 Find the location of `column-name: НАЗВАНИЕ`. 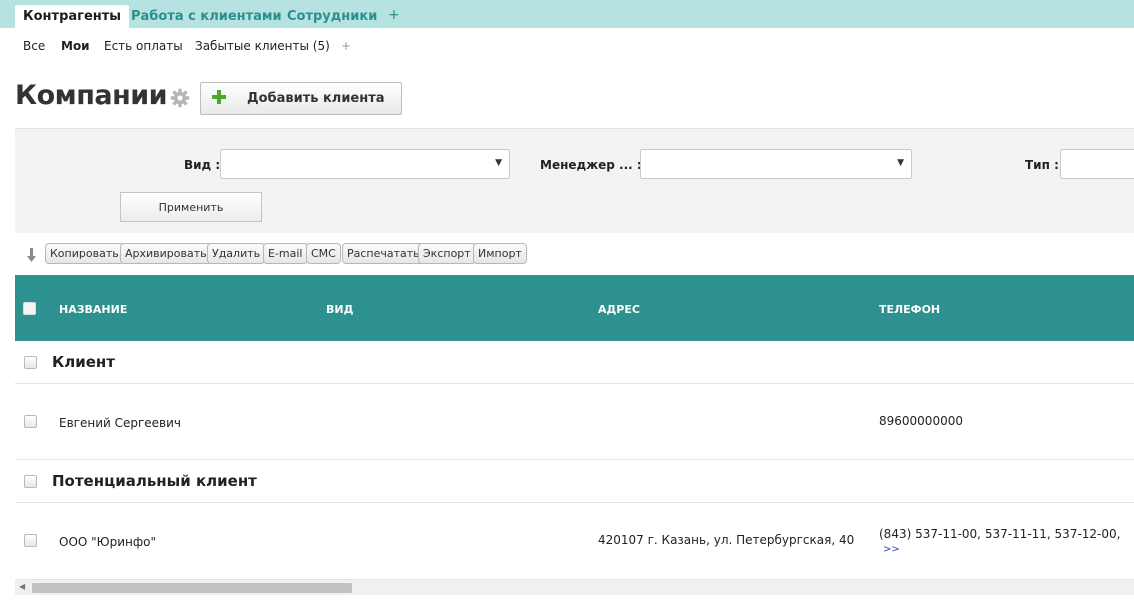

column-name: НАЗВАНИЕ is located at coordinates (93, 309).